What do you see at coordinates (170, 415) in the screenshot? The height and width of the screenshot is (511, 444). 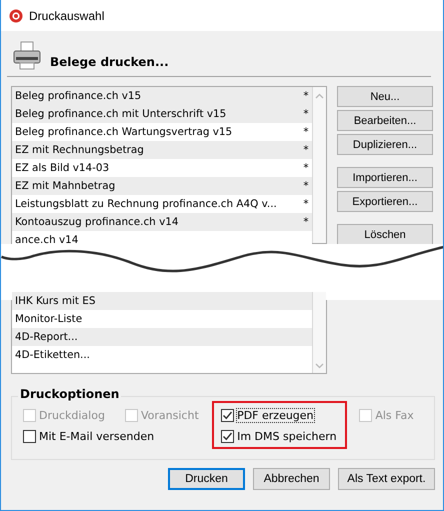 I see `option-label: Voransicht` at bounding box center [170, 415].